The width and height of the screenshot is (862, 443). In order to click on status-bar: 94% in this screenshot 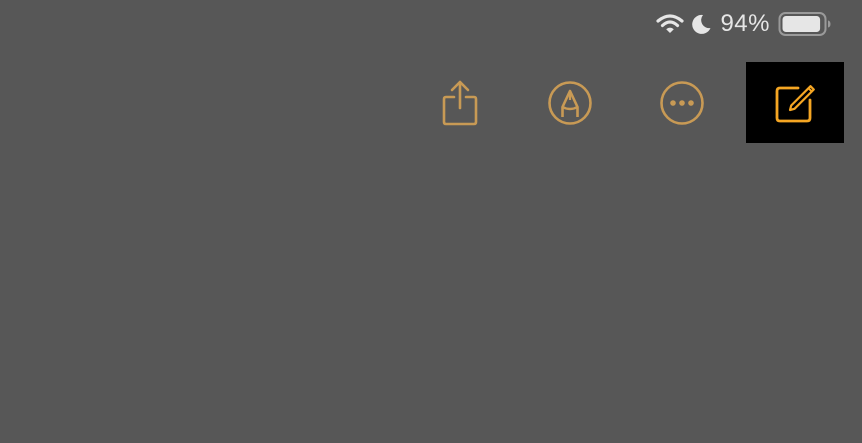, I will do `click(744, 24)`.